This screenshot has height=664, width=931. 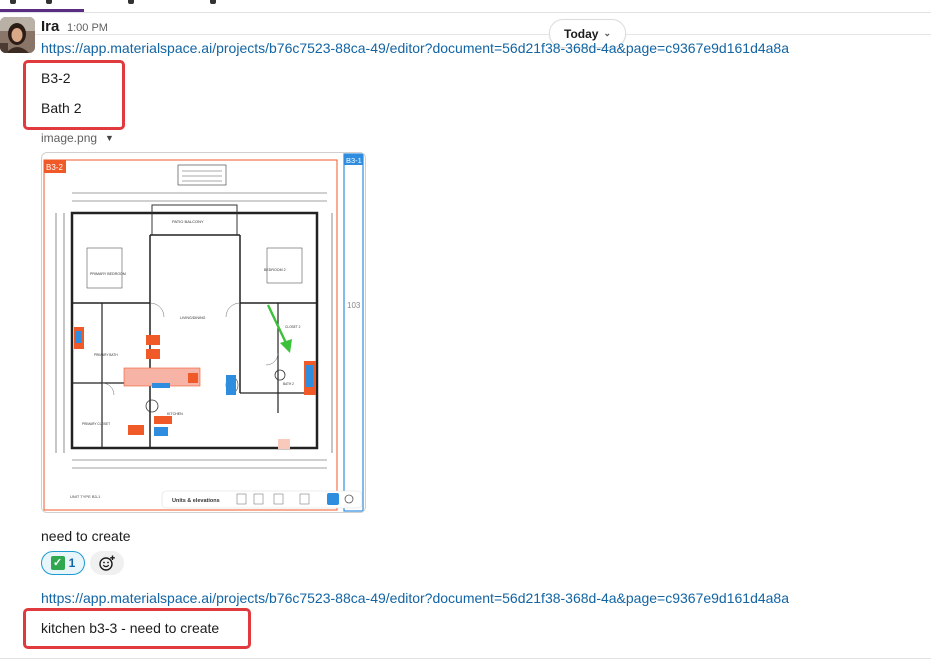 I want to click on add-emoji-icon, so click(x=107, y=563).